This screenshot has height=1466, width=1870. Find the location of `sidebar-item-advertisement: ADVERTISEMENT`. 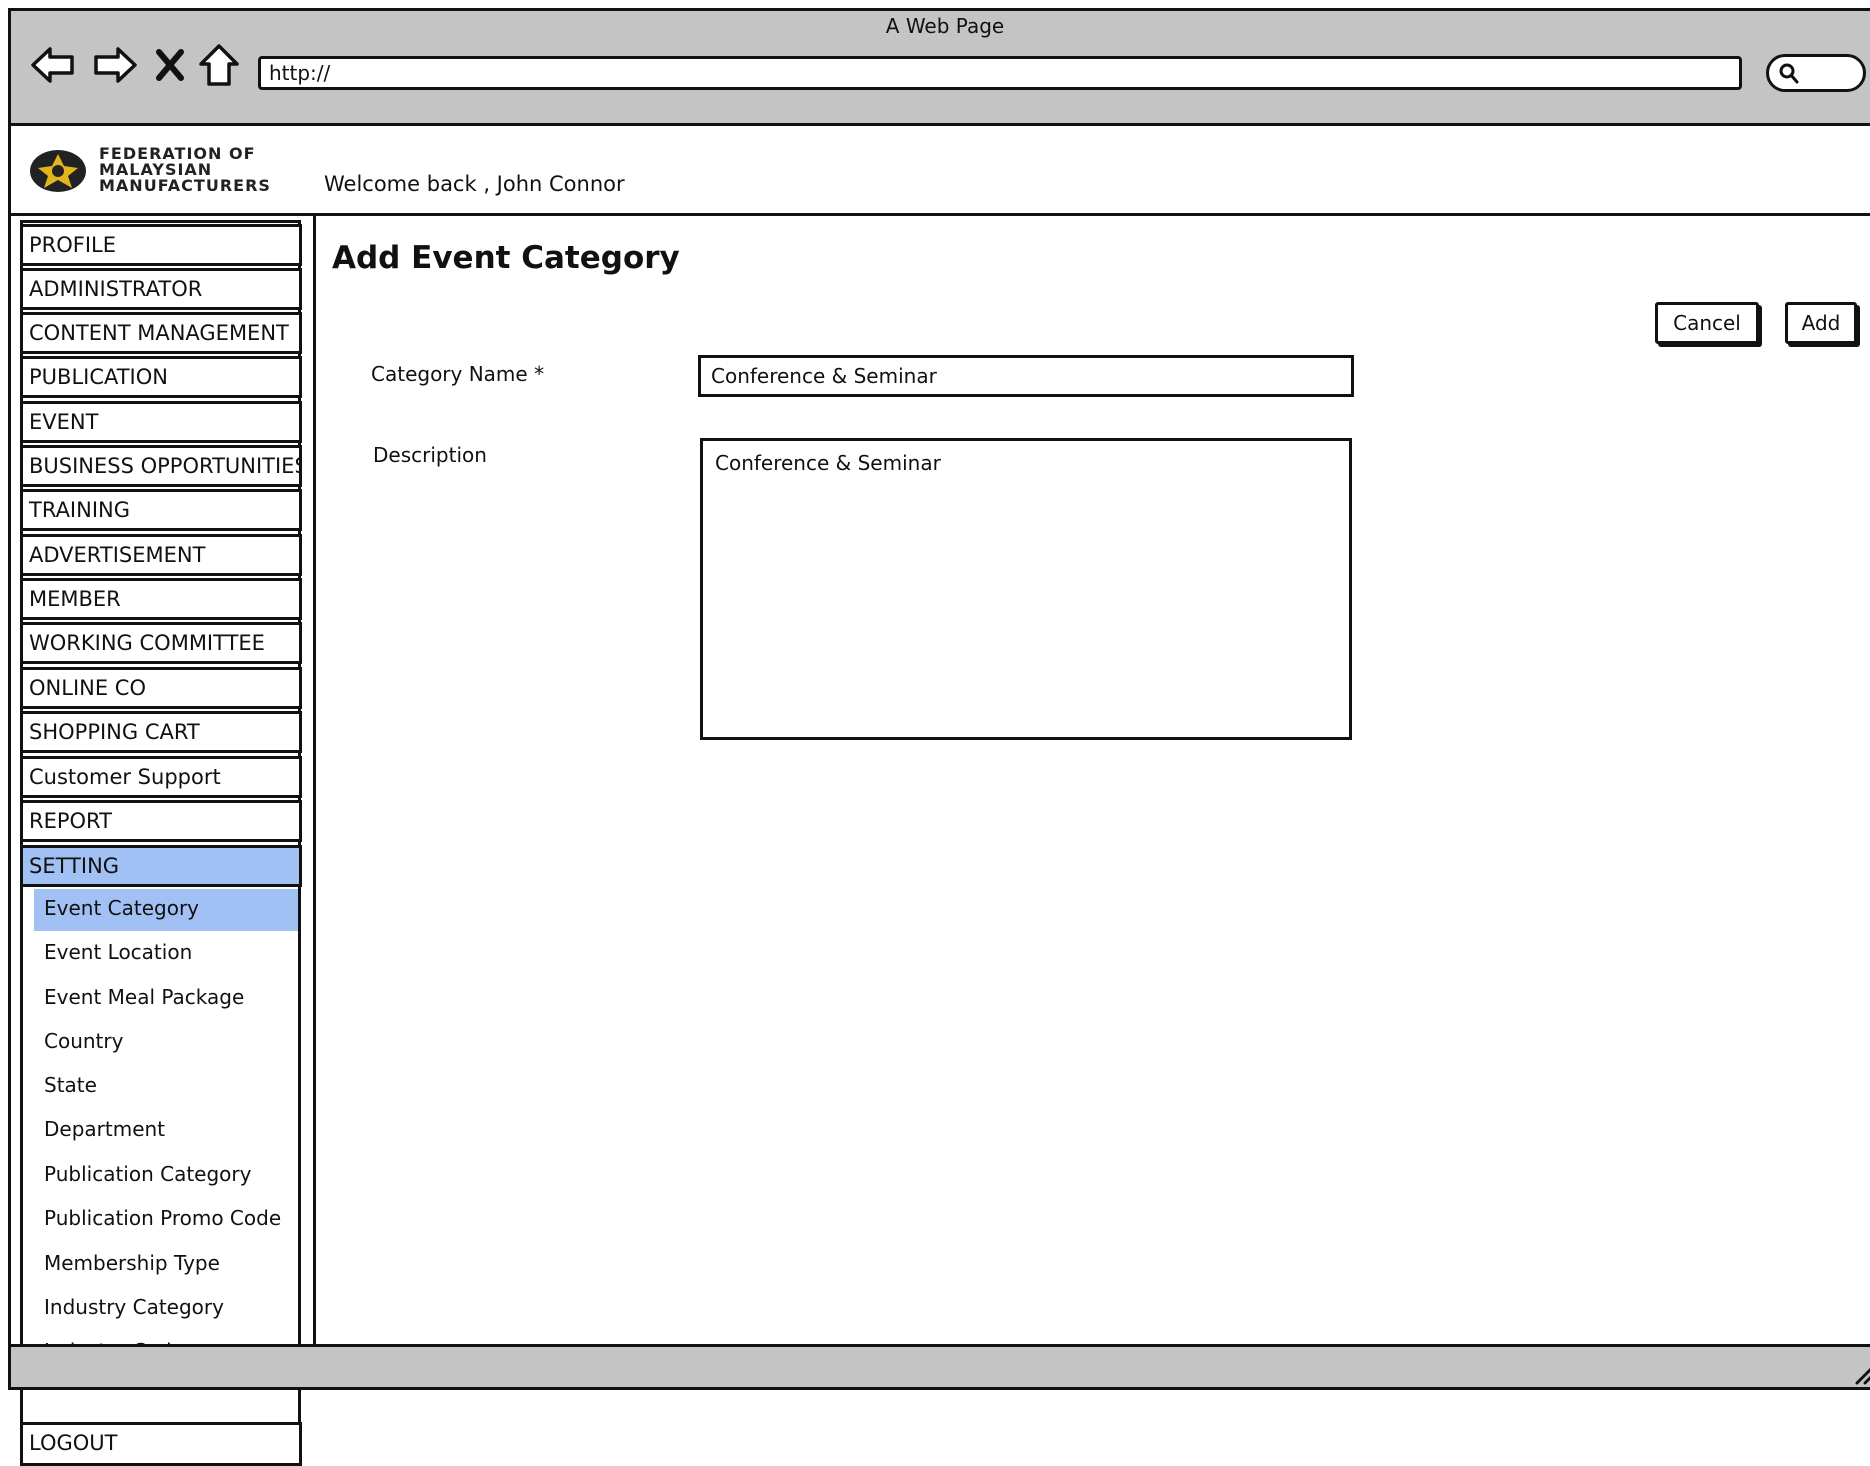

sidebar-item-advertisement: ADVERTISEMENT is located at coordinates (161, 555).